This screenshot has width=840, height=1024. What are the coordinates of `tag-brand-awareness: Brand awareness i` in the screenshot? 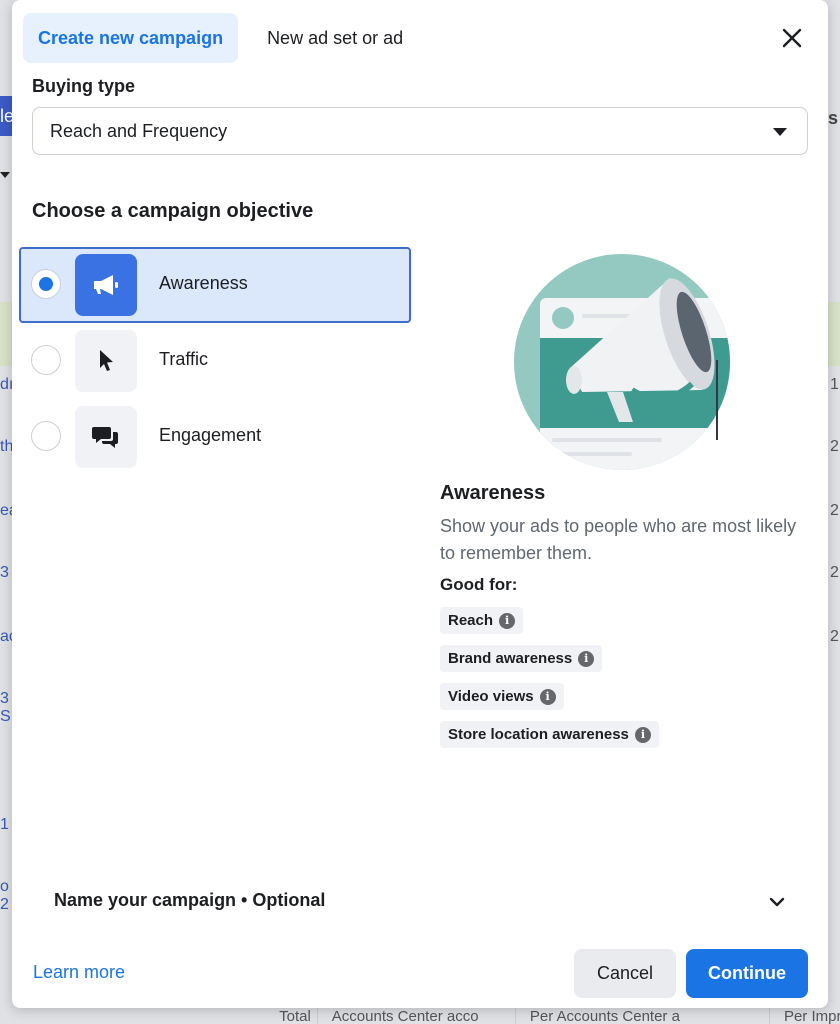 It's located at (521, 658).